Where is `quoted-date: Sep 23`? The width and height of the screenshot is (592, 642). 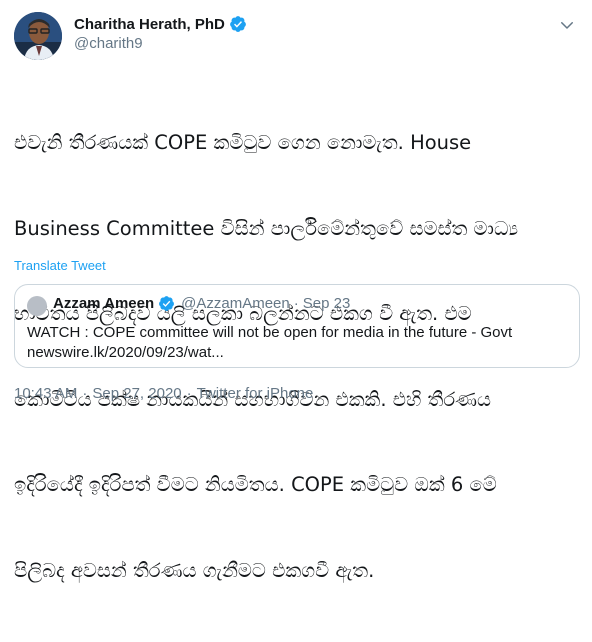
quoted-date: Sep 23 is located at coordinates (327, 303).